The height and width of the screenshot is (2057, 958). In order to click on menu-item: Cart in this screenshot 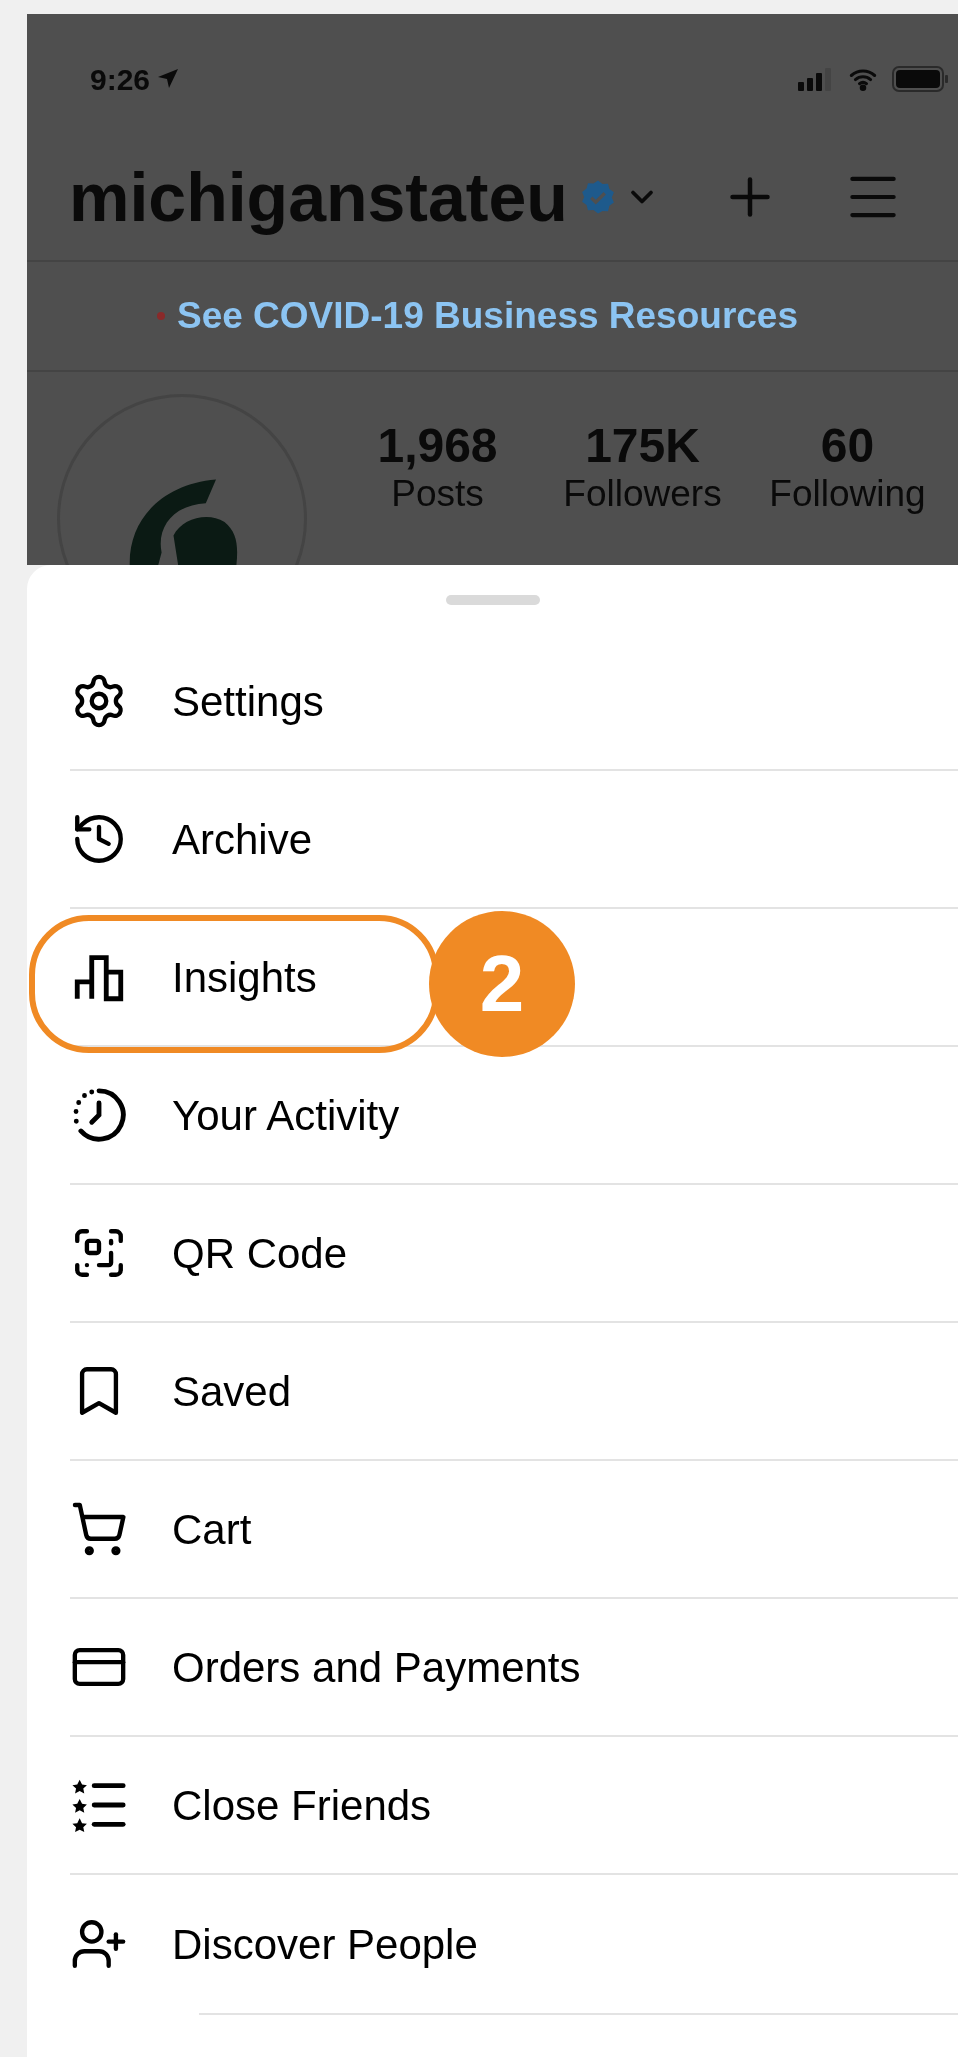, I will do `click(161, 1529)`.